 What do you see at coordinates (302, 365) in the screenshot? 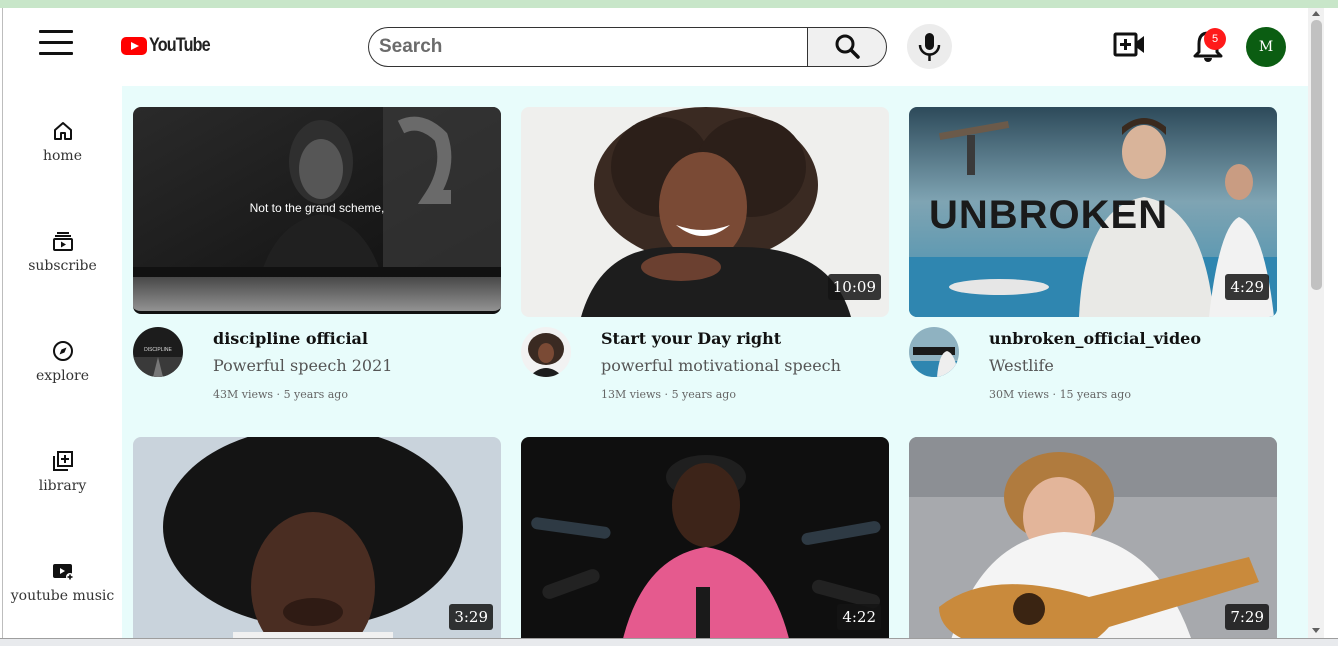
I see `channel-name: Powerful speech 2021` at bounding box center [302, 365].